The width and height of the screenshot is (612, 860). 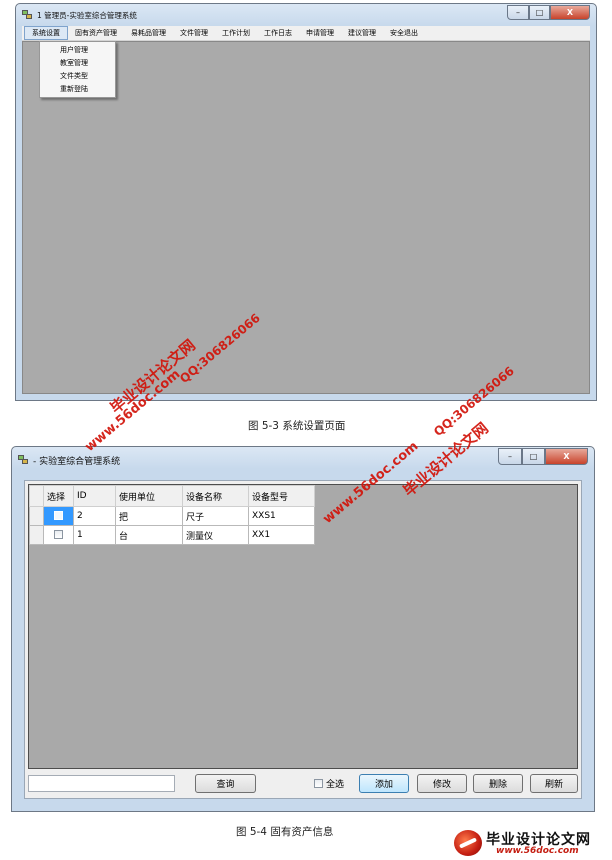 What do you see at coordinates (149, 535) in the screenshot?
I see `unit-cell: 台` at bounding box center [149, 535].